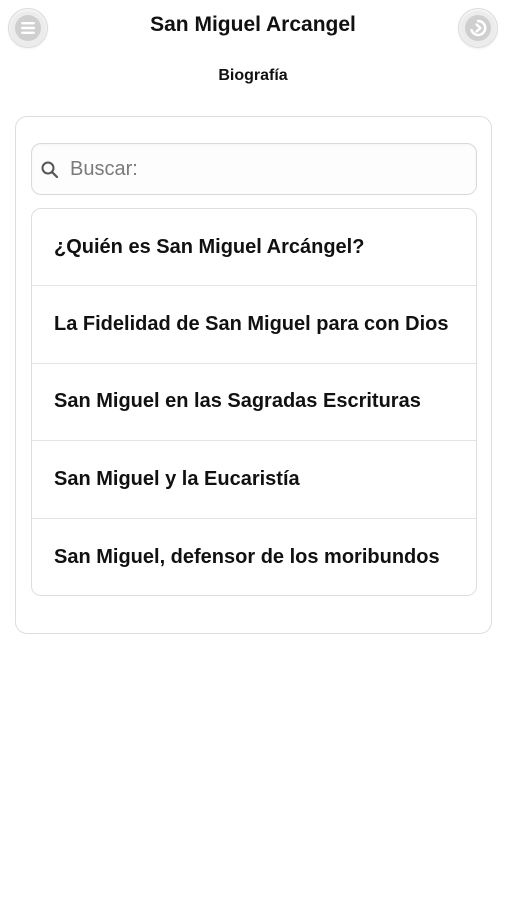  I want to click on list-item-label: San Miguel y la Eucaristía, so click(177, 478).